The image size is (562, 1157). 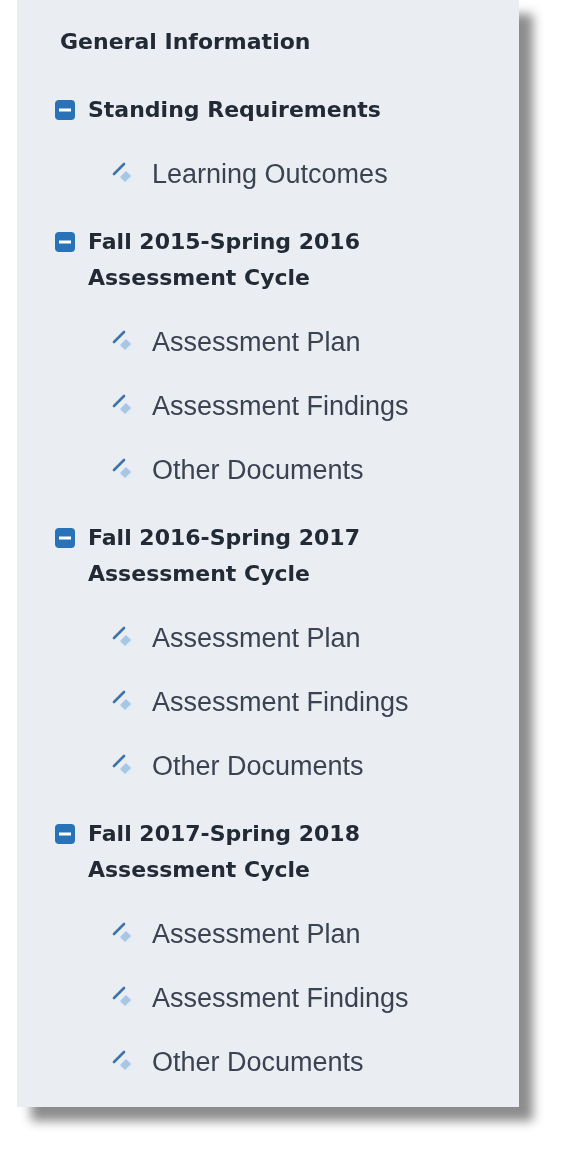 What do you see at coordinates (288, 260) in the screenshot?
I see `tree-node-label: Fall 2015-Spring 2016 Assessment Cycle` at bounding box center [288, 260].